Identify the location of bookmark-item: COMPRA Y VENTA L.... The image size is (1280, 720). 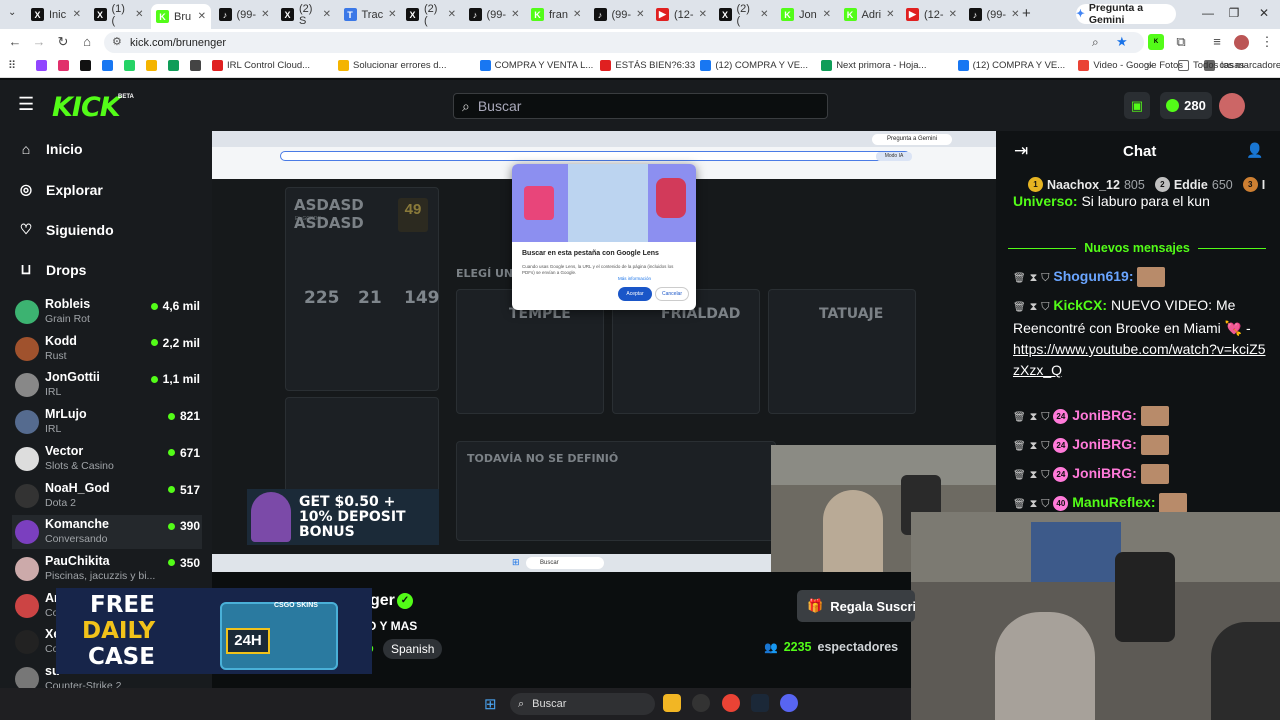
(536, 65).